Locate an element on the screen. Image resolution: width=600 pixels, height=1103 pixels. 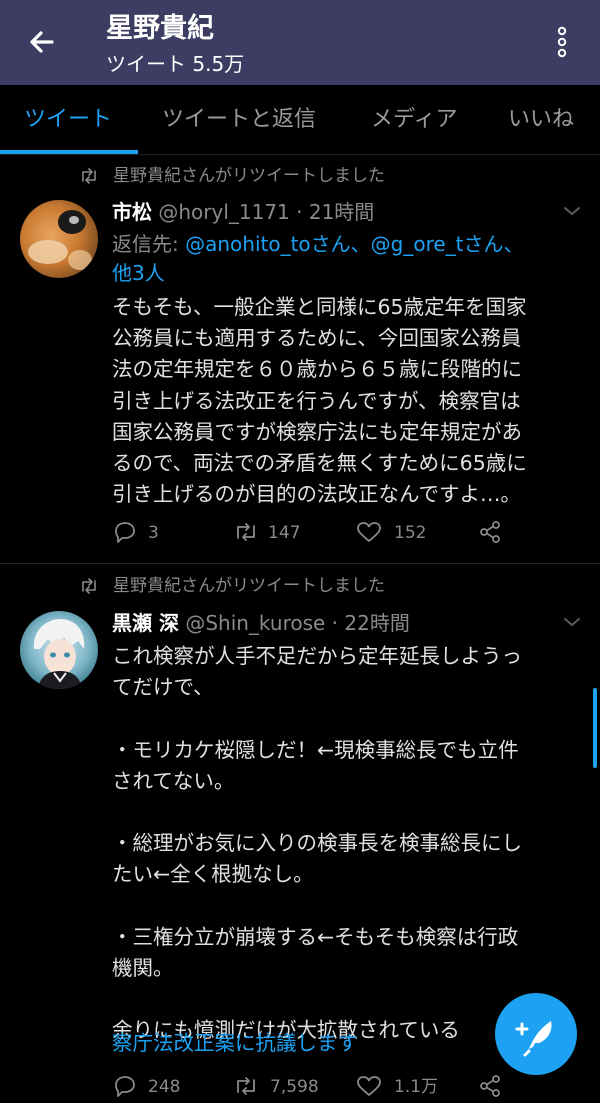
tab-tweets-and-replies: ツイートと返信 is located at coordinates (239, 120).